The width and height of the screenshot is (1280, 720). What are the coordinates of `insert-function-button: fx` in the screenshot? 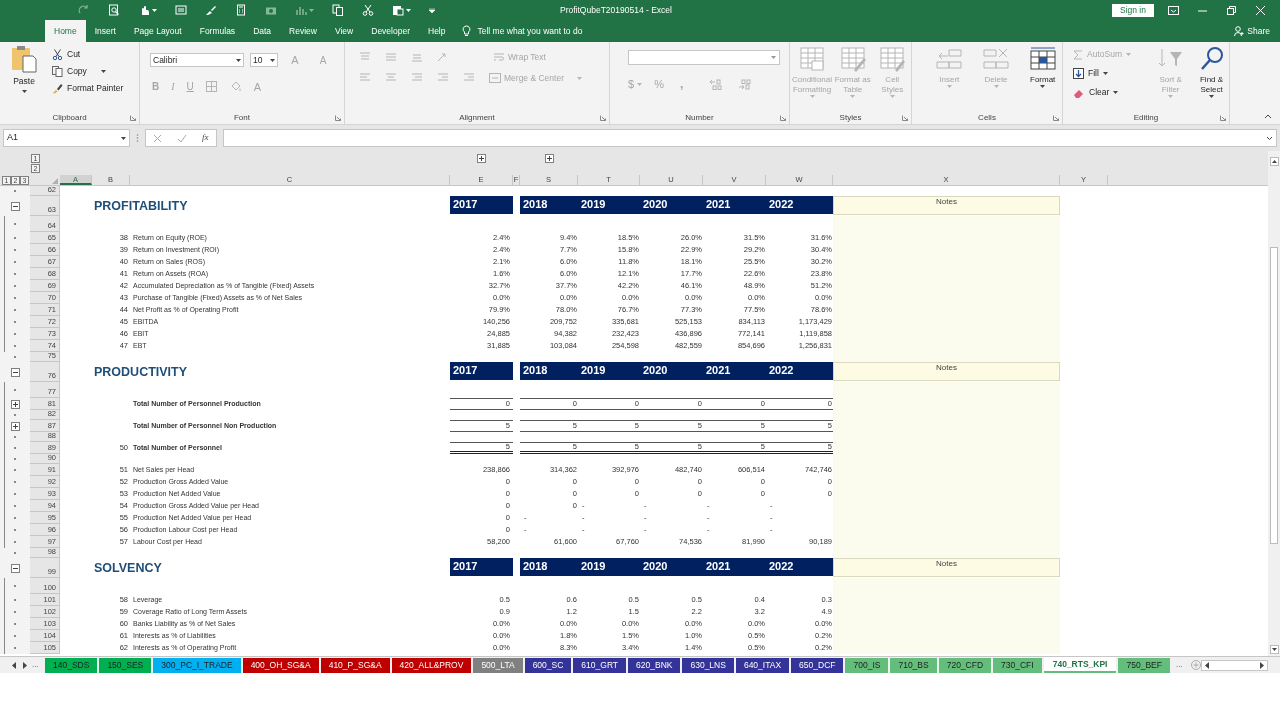 It's located at (205, 138).